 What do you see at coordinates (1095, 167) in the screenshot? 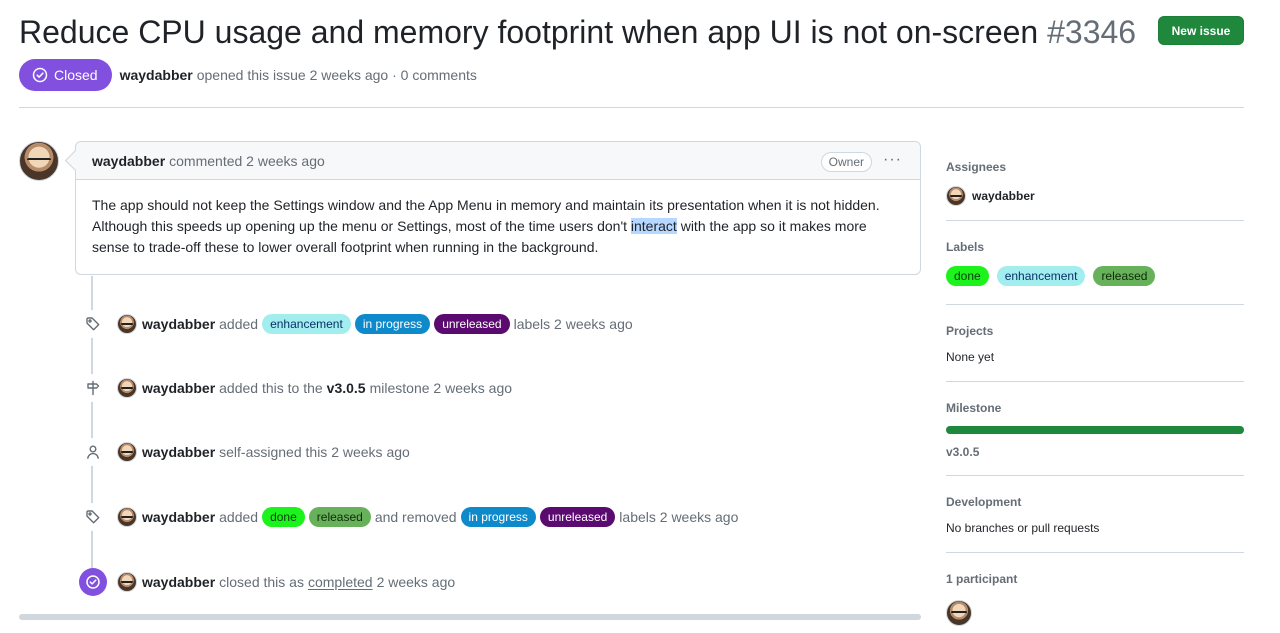
I see `assignees-heading: Assignees` at bounding box center [1095, 167].